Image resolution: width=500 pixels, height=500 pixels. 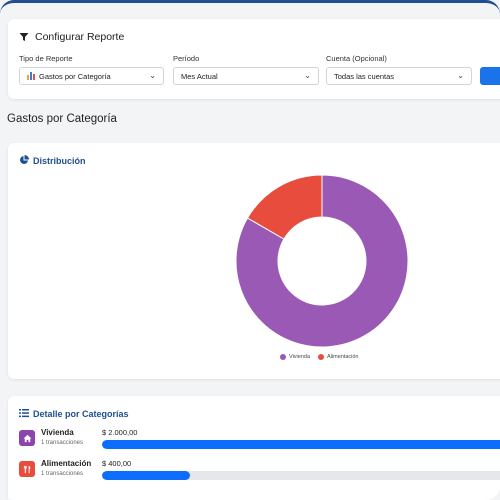 What do you see at coordinates (490, 76) in the screenshot?
I see `generate-report-button` at bounding box center [490, 76].